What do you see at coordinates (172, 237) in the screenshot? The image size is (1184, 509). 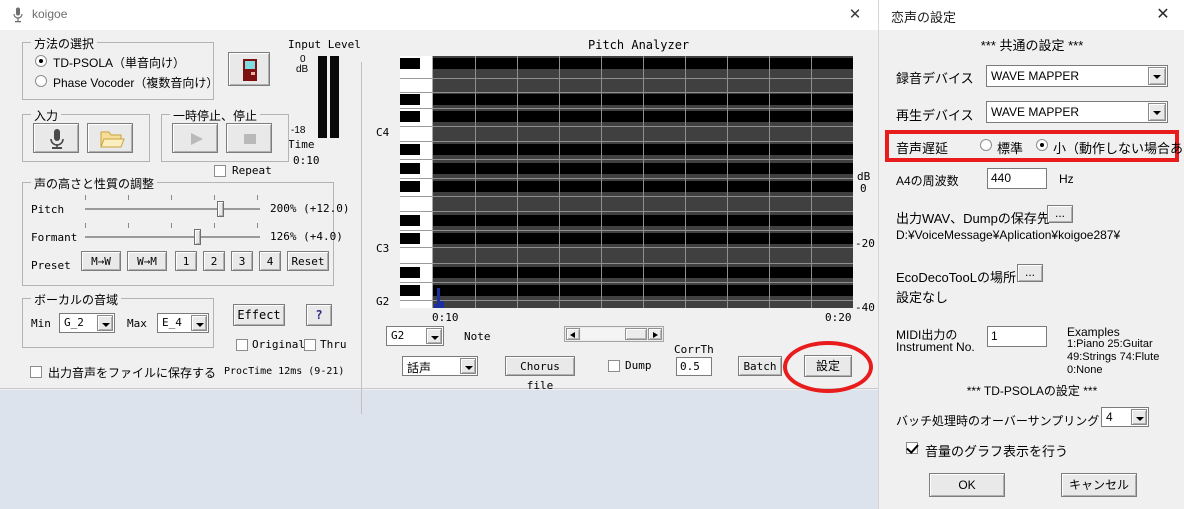 I see `formant-slider-track` at bounding box center [172, 237].